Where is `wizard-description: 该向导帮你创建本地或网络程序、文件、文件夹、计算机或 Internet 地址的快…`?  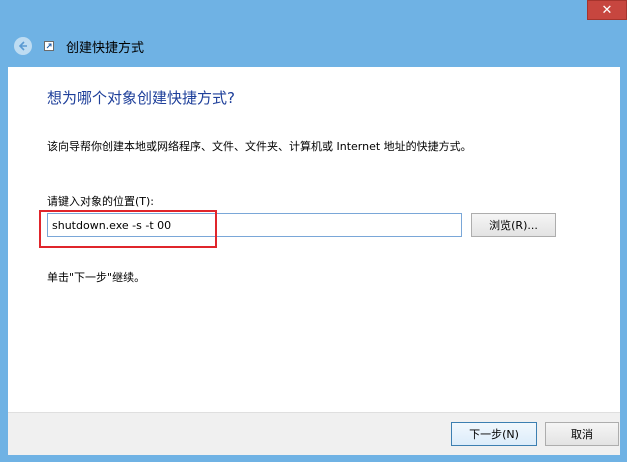
wizard-description: 该向导帮你创建本地或网络程序、文件、文件夹、计算机或 Internet 地址的快… is located at coordinates (259, 146).